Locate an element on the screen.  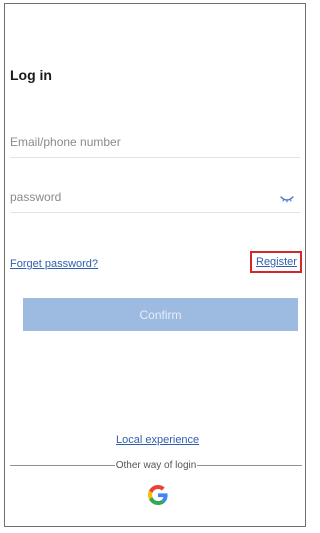
divider-line-left is located at coordinates (62, 465).